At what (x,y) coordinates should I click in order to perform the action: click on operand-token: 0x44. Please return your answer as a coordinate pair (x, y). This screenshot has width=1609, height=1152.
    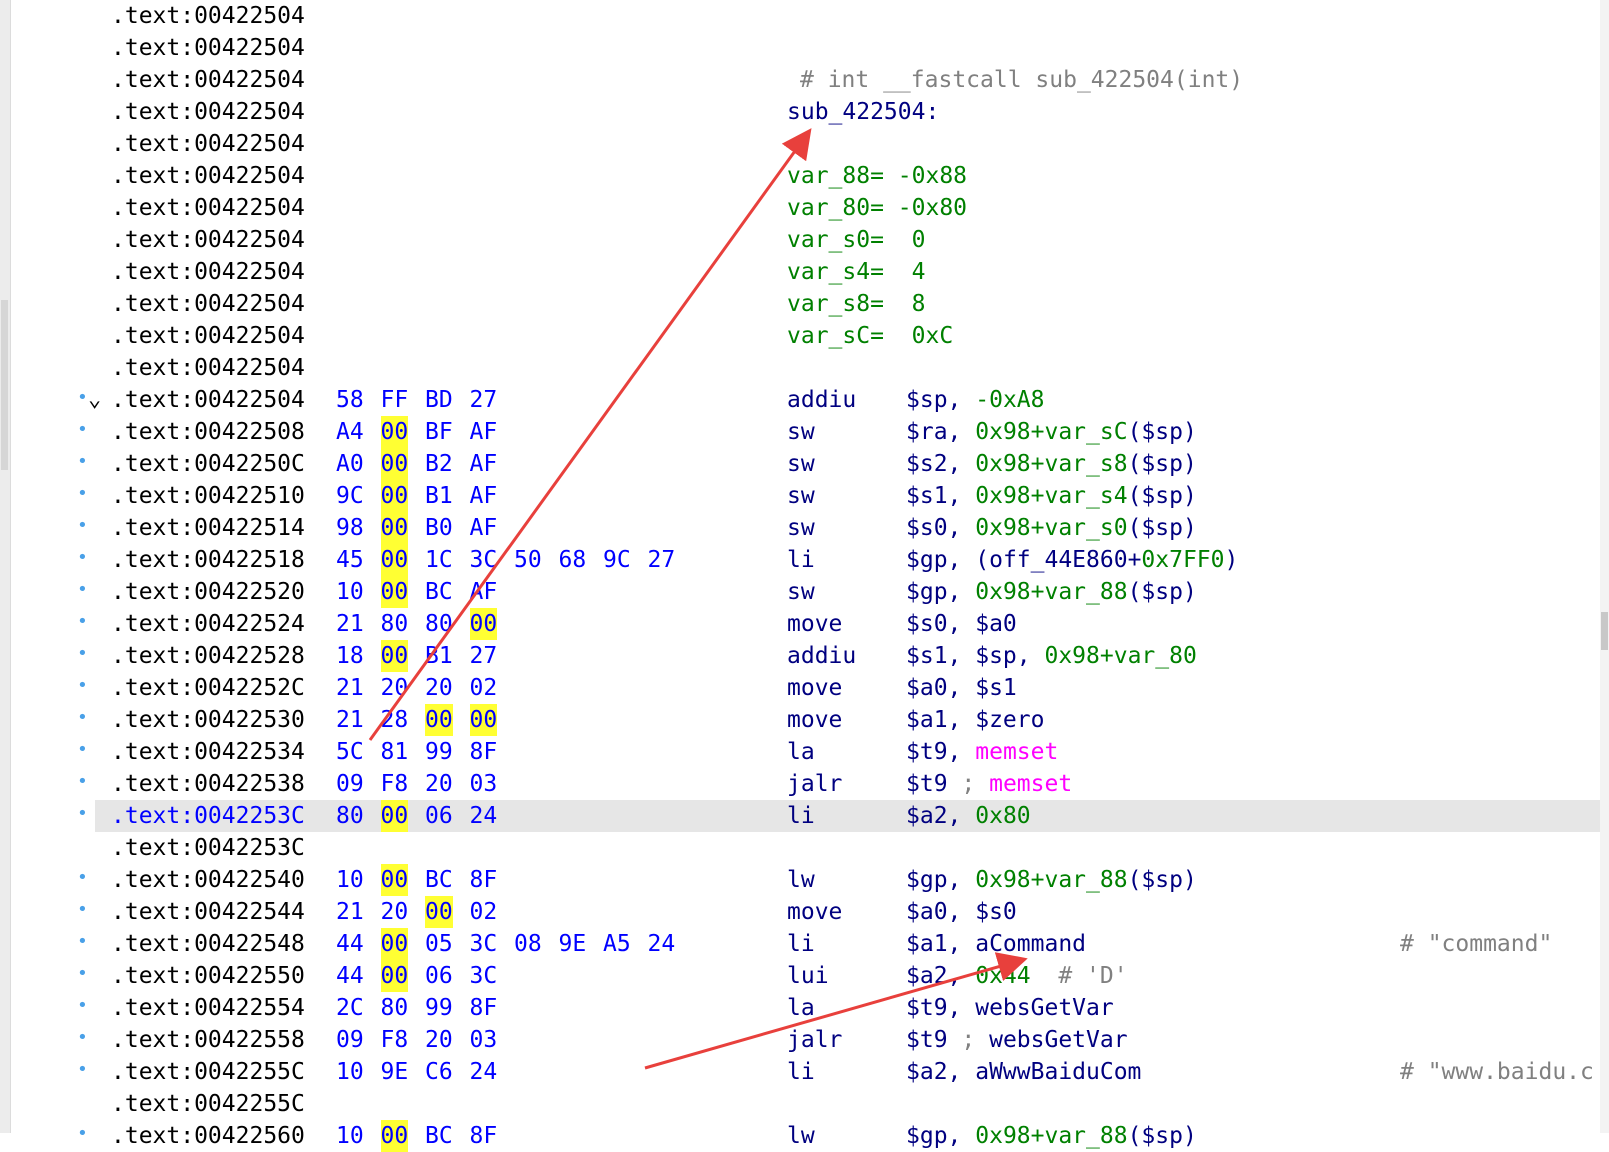
    Looking at the image, I should click on (1003, 976).